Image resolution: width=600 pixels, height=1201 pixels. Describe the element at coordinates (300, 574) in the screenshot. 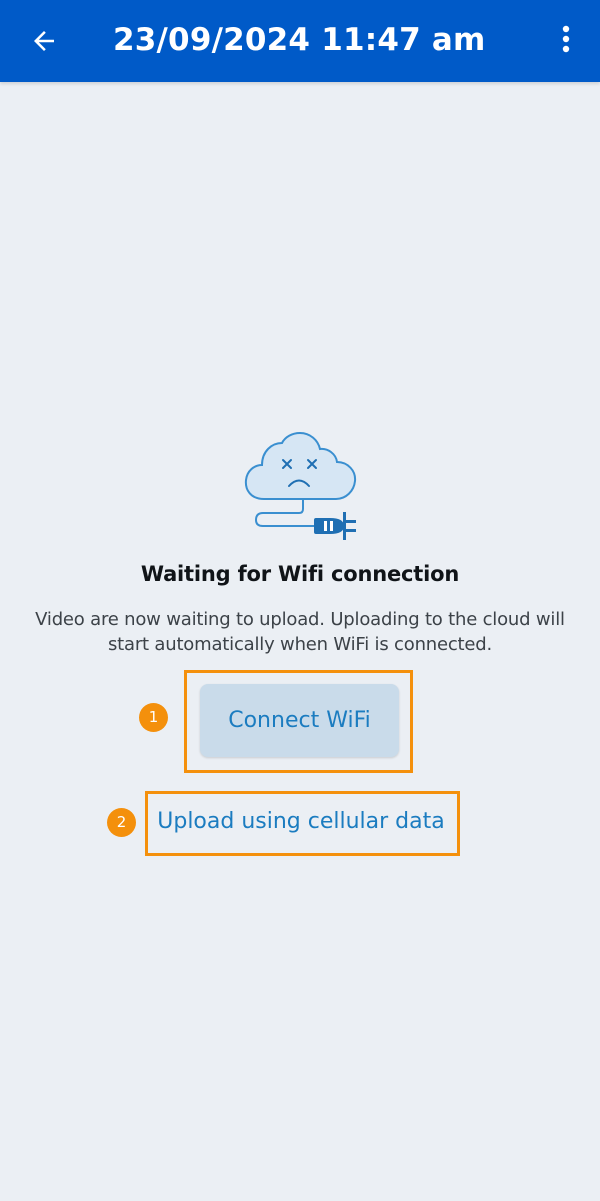

I see `status-heading: Waiting for Wifi connection` at that location.